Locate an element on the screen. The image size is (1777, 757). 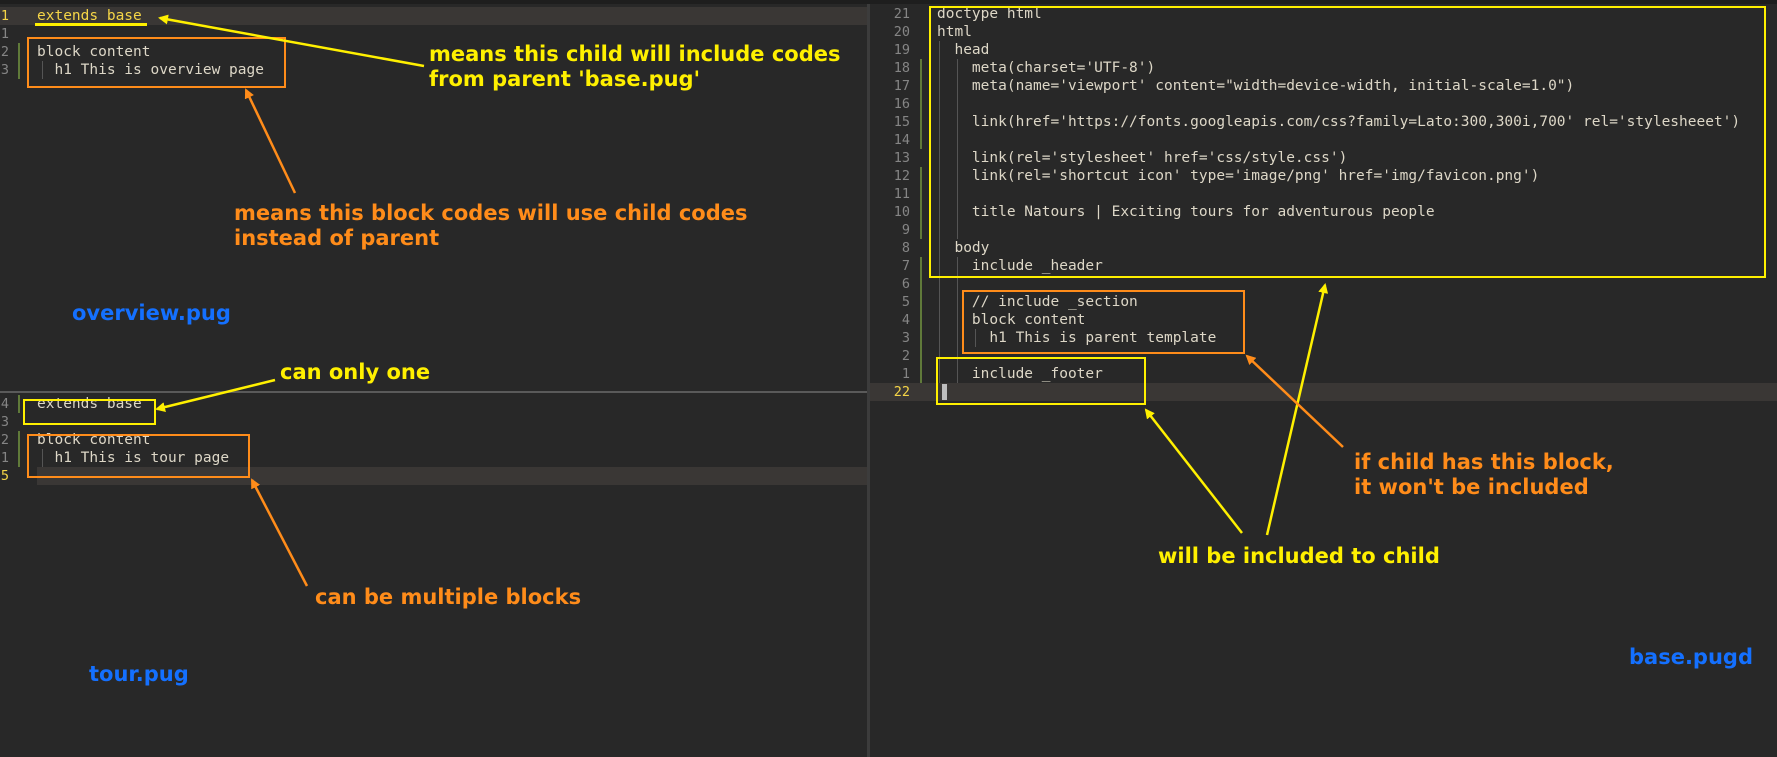
included-annotation: will be included to child is located at coordinates (1299, 556).